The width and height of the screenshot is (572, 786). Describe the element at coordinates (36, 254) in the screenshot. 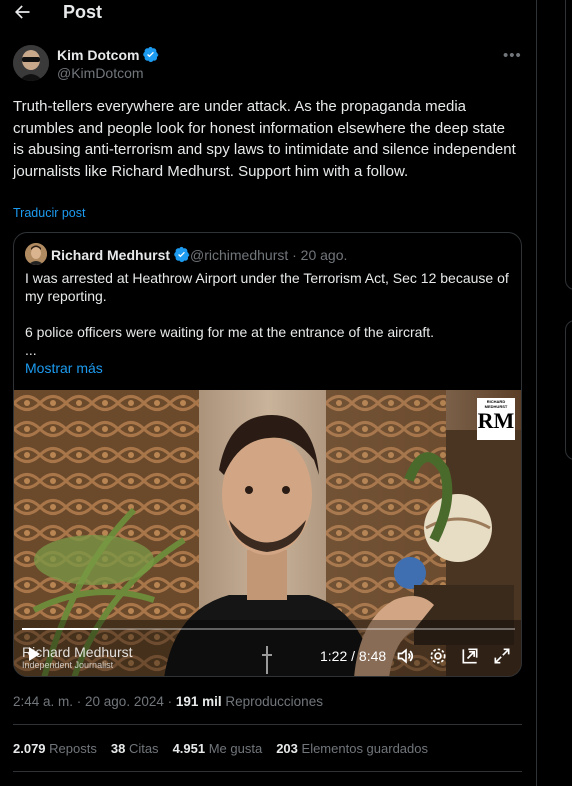

I see `quoted-avatar` at that location.